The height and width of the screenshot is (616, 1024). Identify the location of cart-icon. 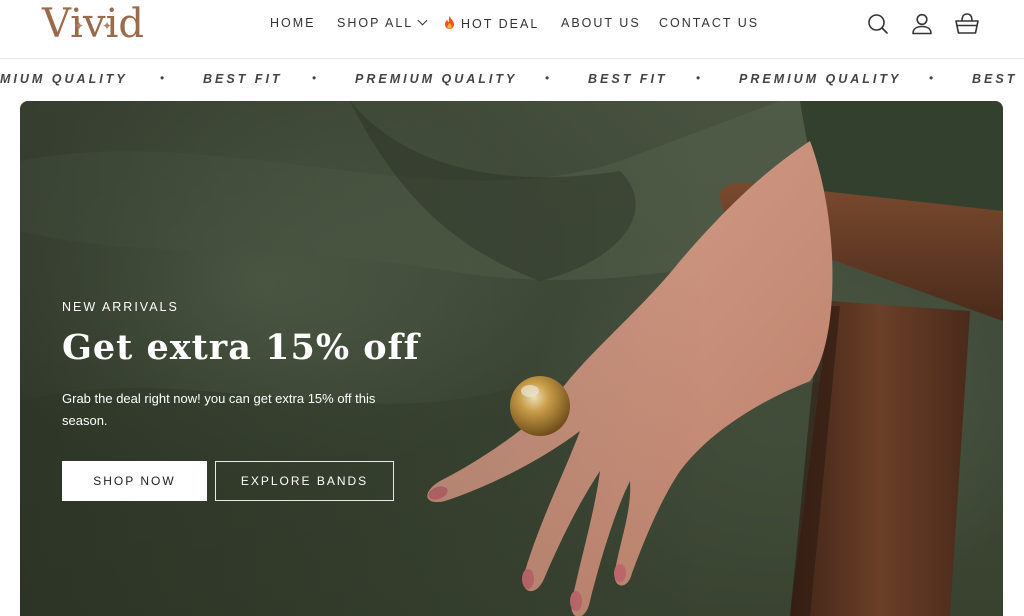
(966, 24).